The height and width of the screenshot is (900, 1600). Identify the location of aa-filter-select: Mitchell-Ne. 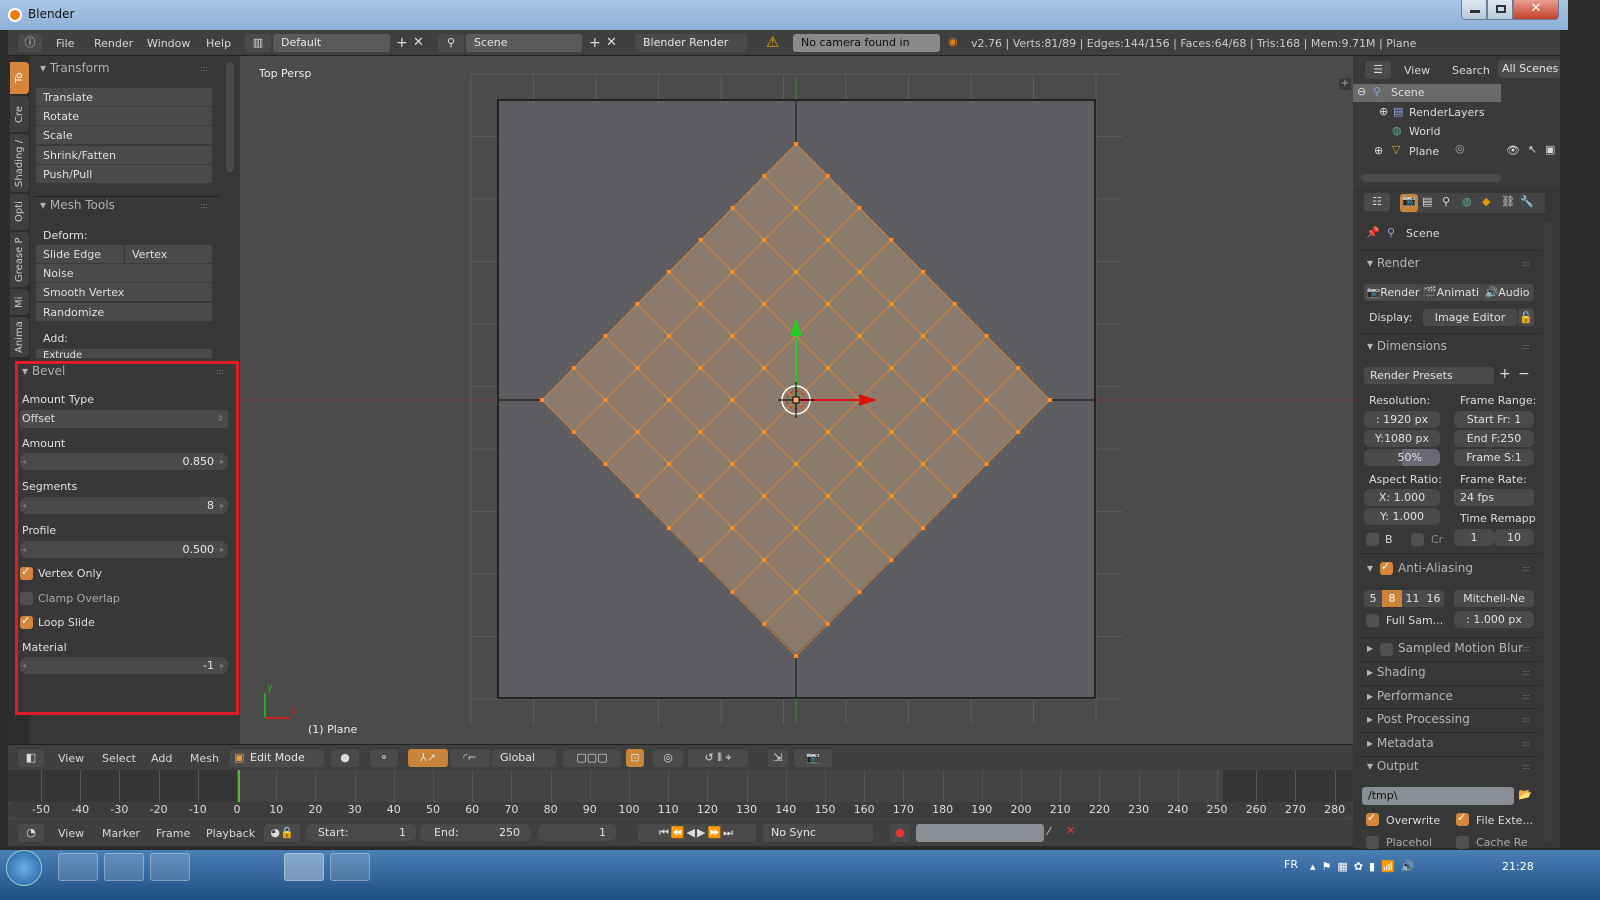
(1494, 598).